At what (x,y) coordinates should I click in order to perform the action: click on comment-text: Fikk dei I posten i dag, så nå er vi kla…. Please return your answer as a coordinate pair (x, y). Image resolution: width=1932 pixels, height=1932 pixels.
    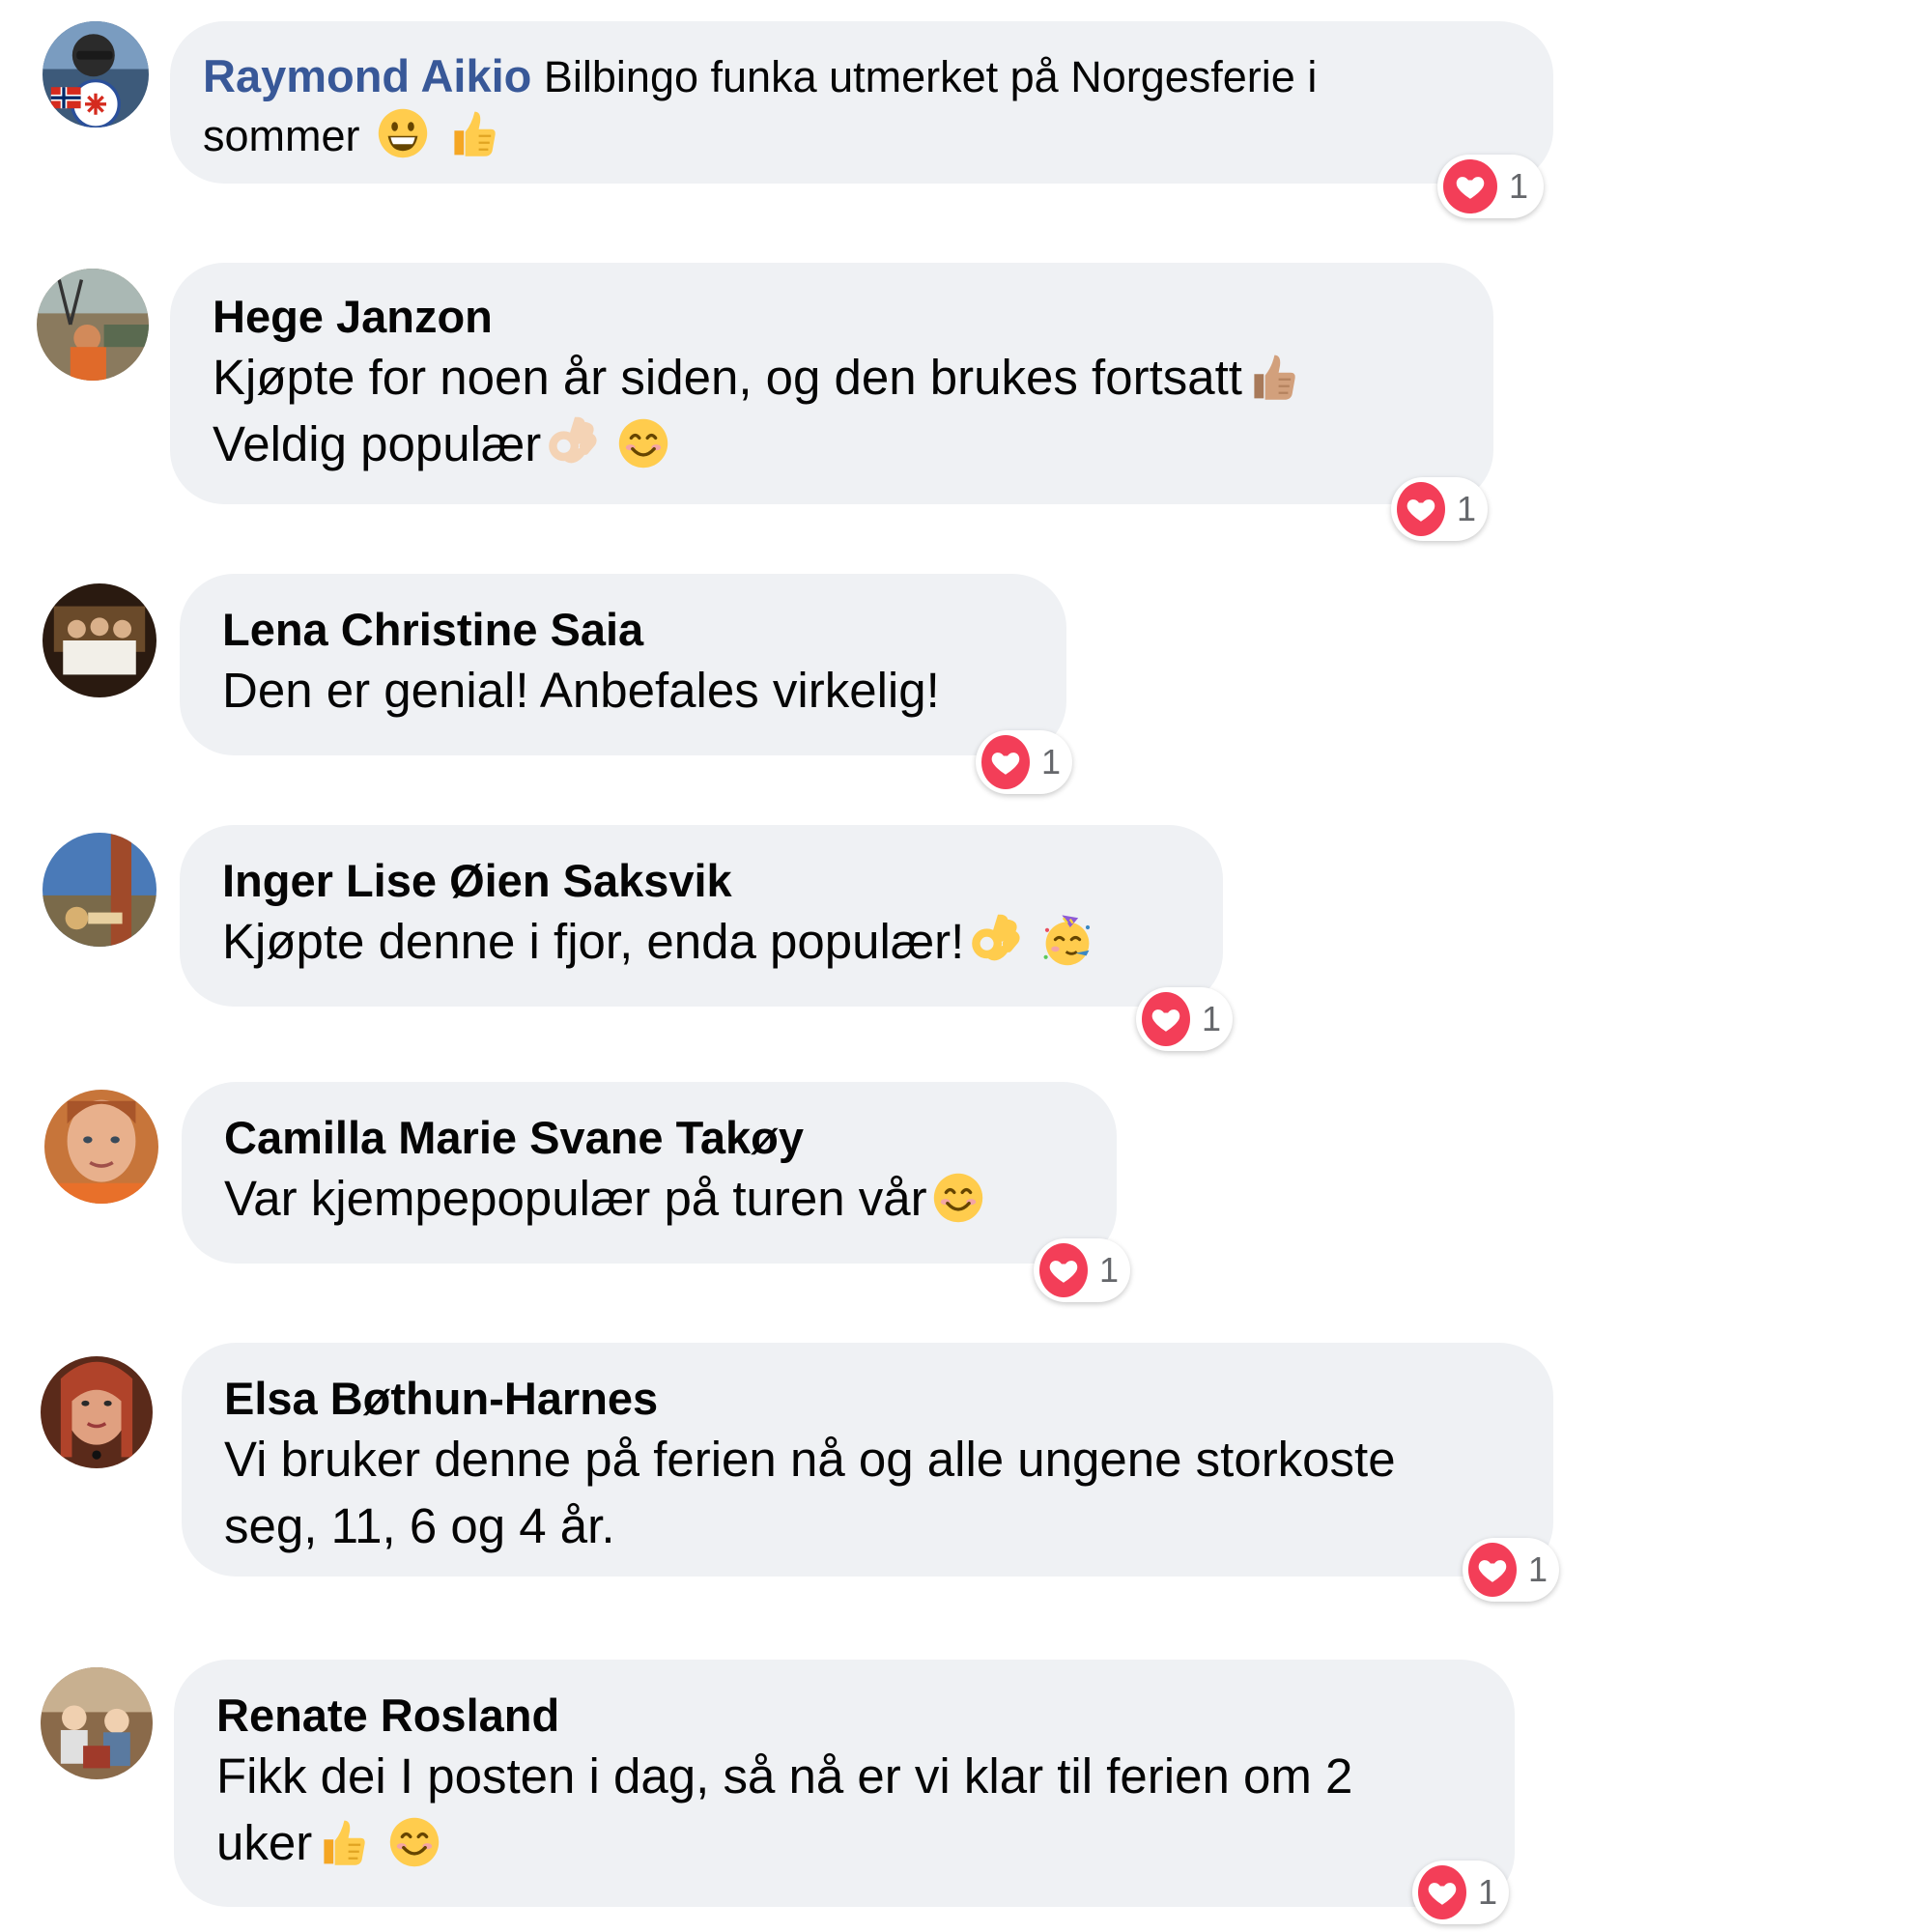
    Looking at the image, I should click on (784, 1776).